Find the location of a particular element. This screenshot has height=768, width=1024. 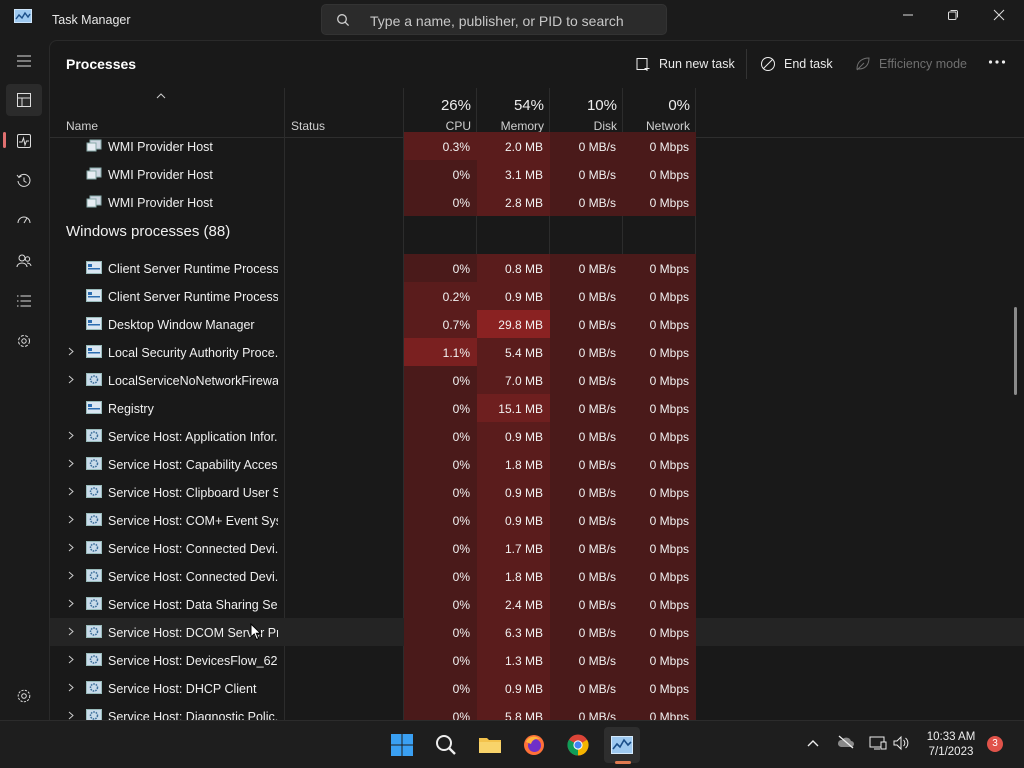

chrome-button is located at coordinates (578, 745).